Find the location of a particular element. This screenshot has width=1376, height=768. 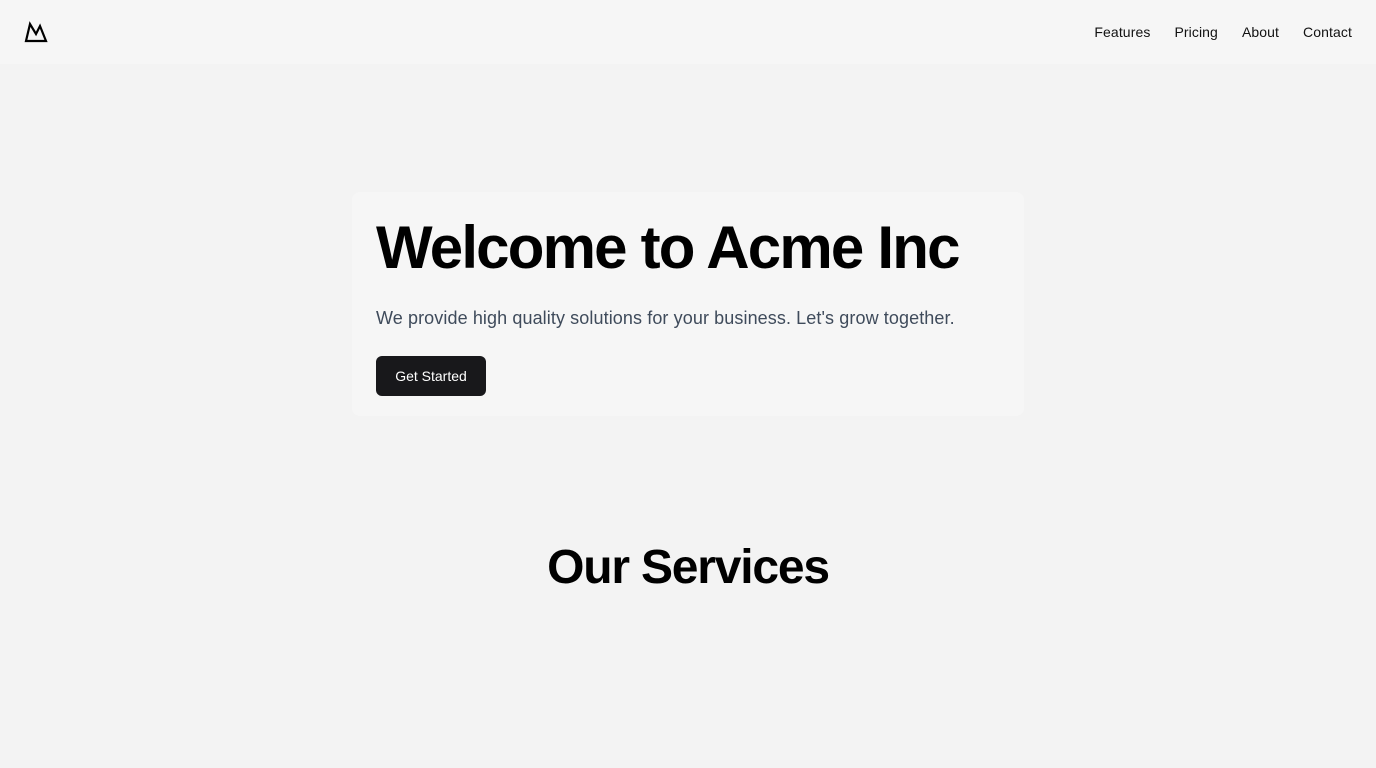

nav-link-about: About is located at coordinates (1260, 32).